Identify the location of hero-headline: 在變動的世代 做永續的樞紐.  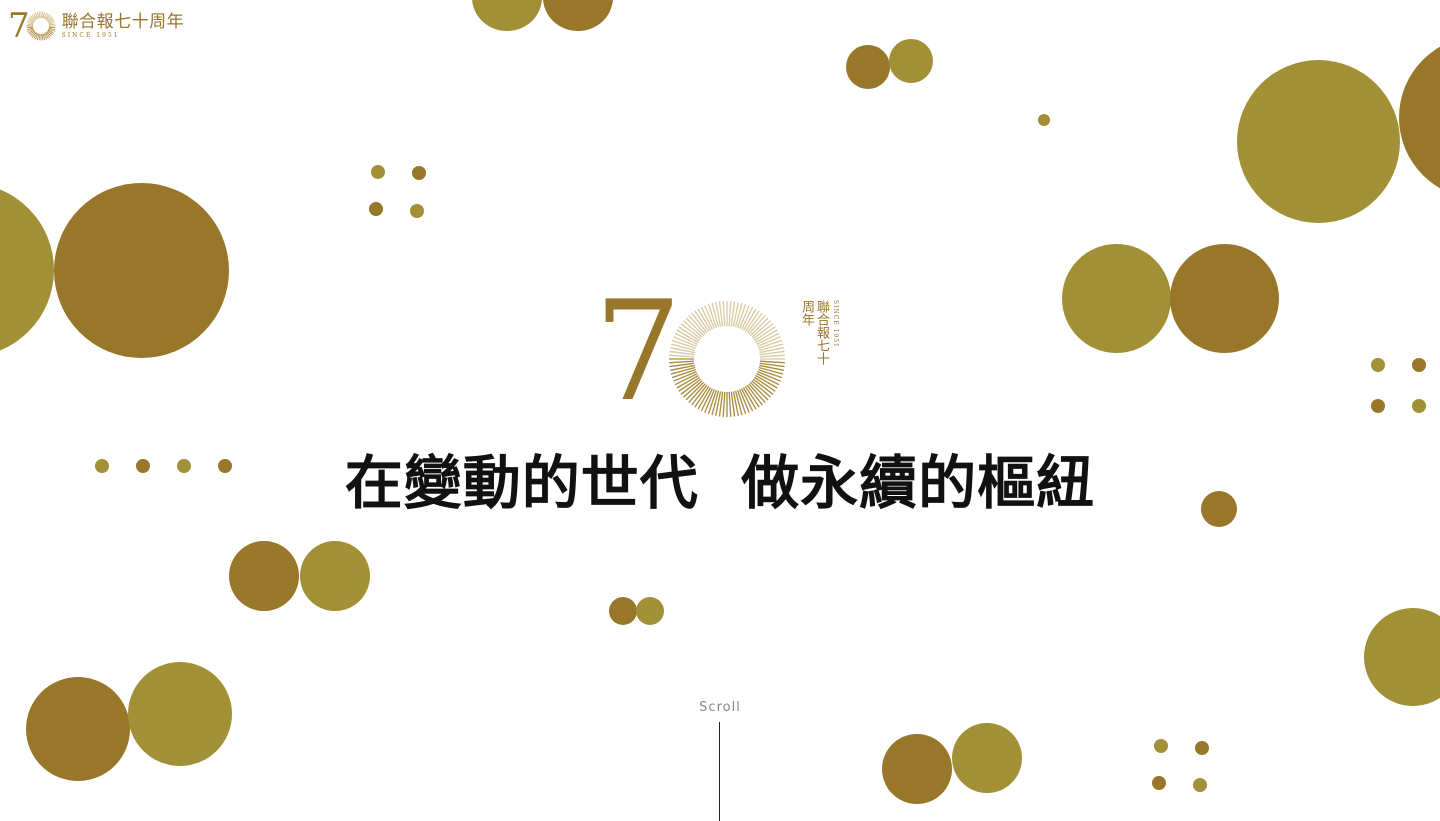
(720, 483).